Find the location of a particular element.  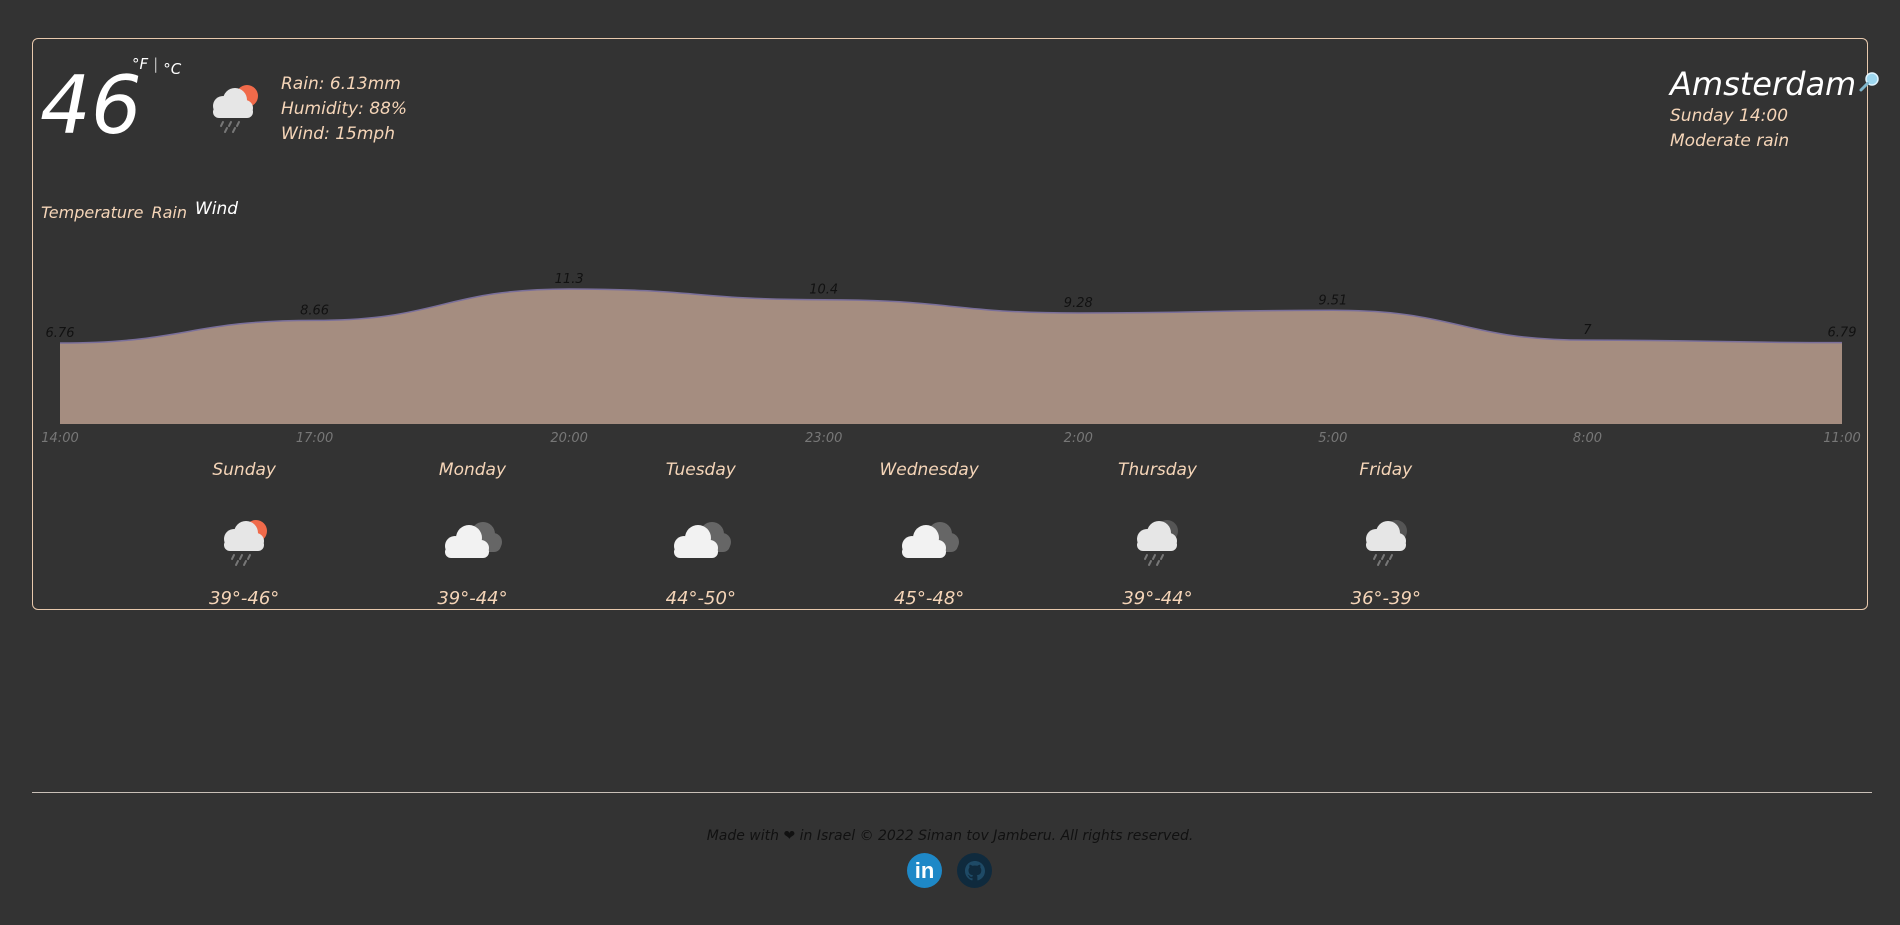

chart-tabs: Temperature Rain Wind is located at coordinates (139, 210).